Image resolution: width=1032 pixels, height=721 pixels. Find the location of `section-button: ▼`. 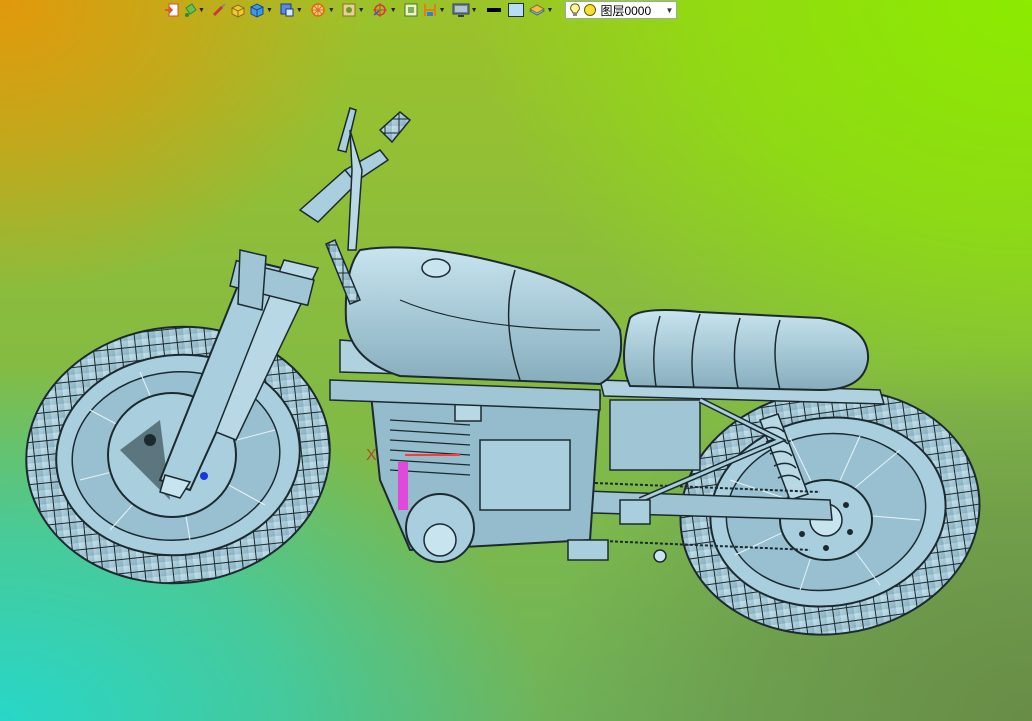

section-button: ▼ is located at coordinates (435, 10).